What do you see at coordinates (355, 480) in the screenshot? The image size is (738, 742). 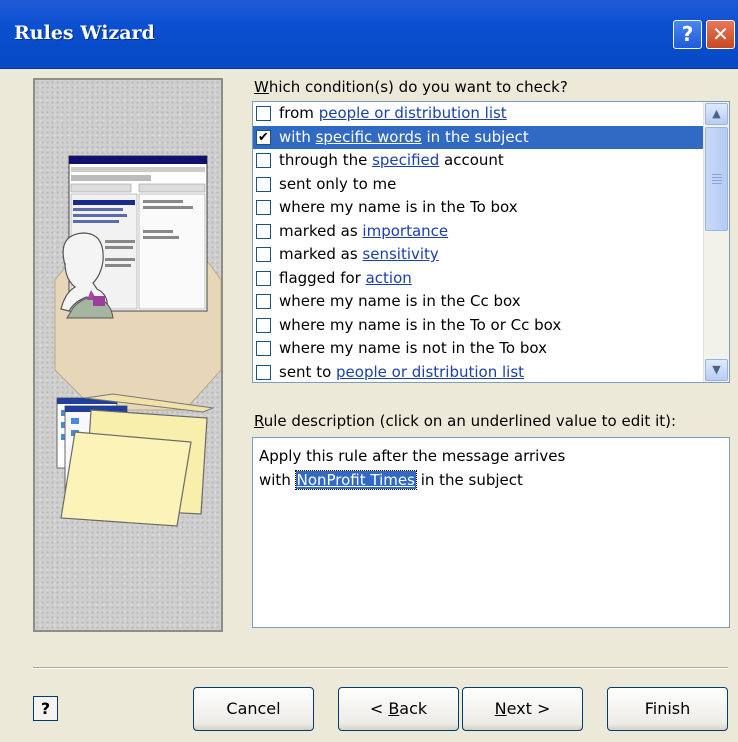 I see `description-value-link: NonProfit Times` at bounding box center [355, 480].